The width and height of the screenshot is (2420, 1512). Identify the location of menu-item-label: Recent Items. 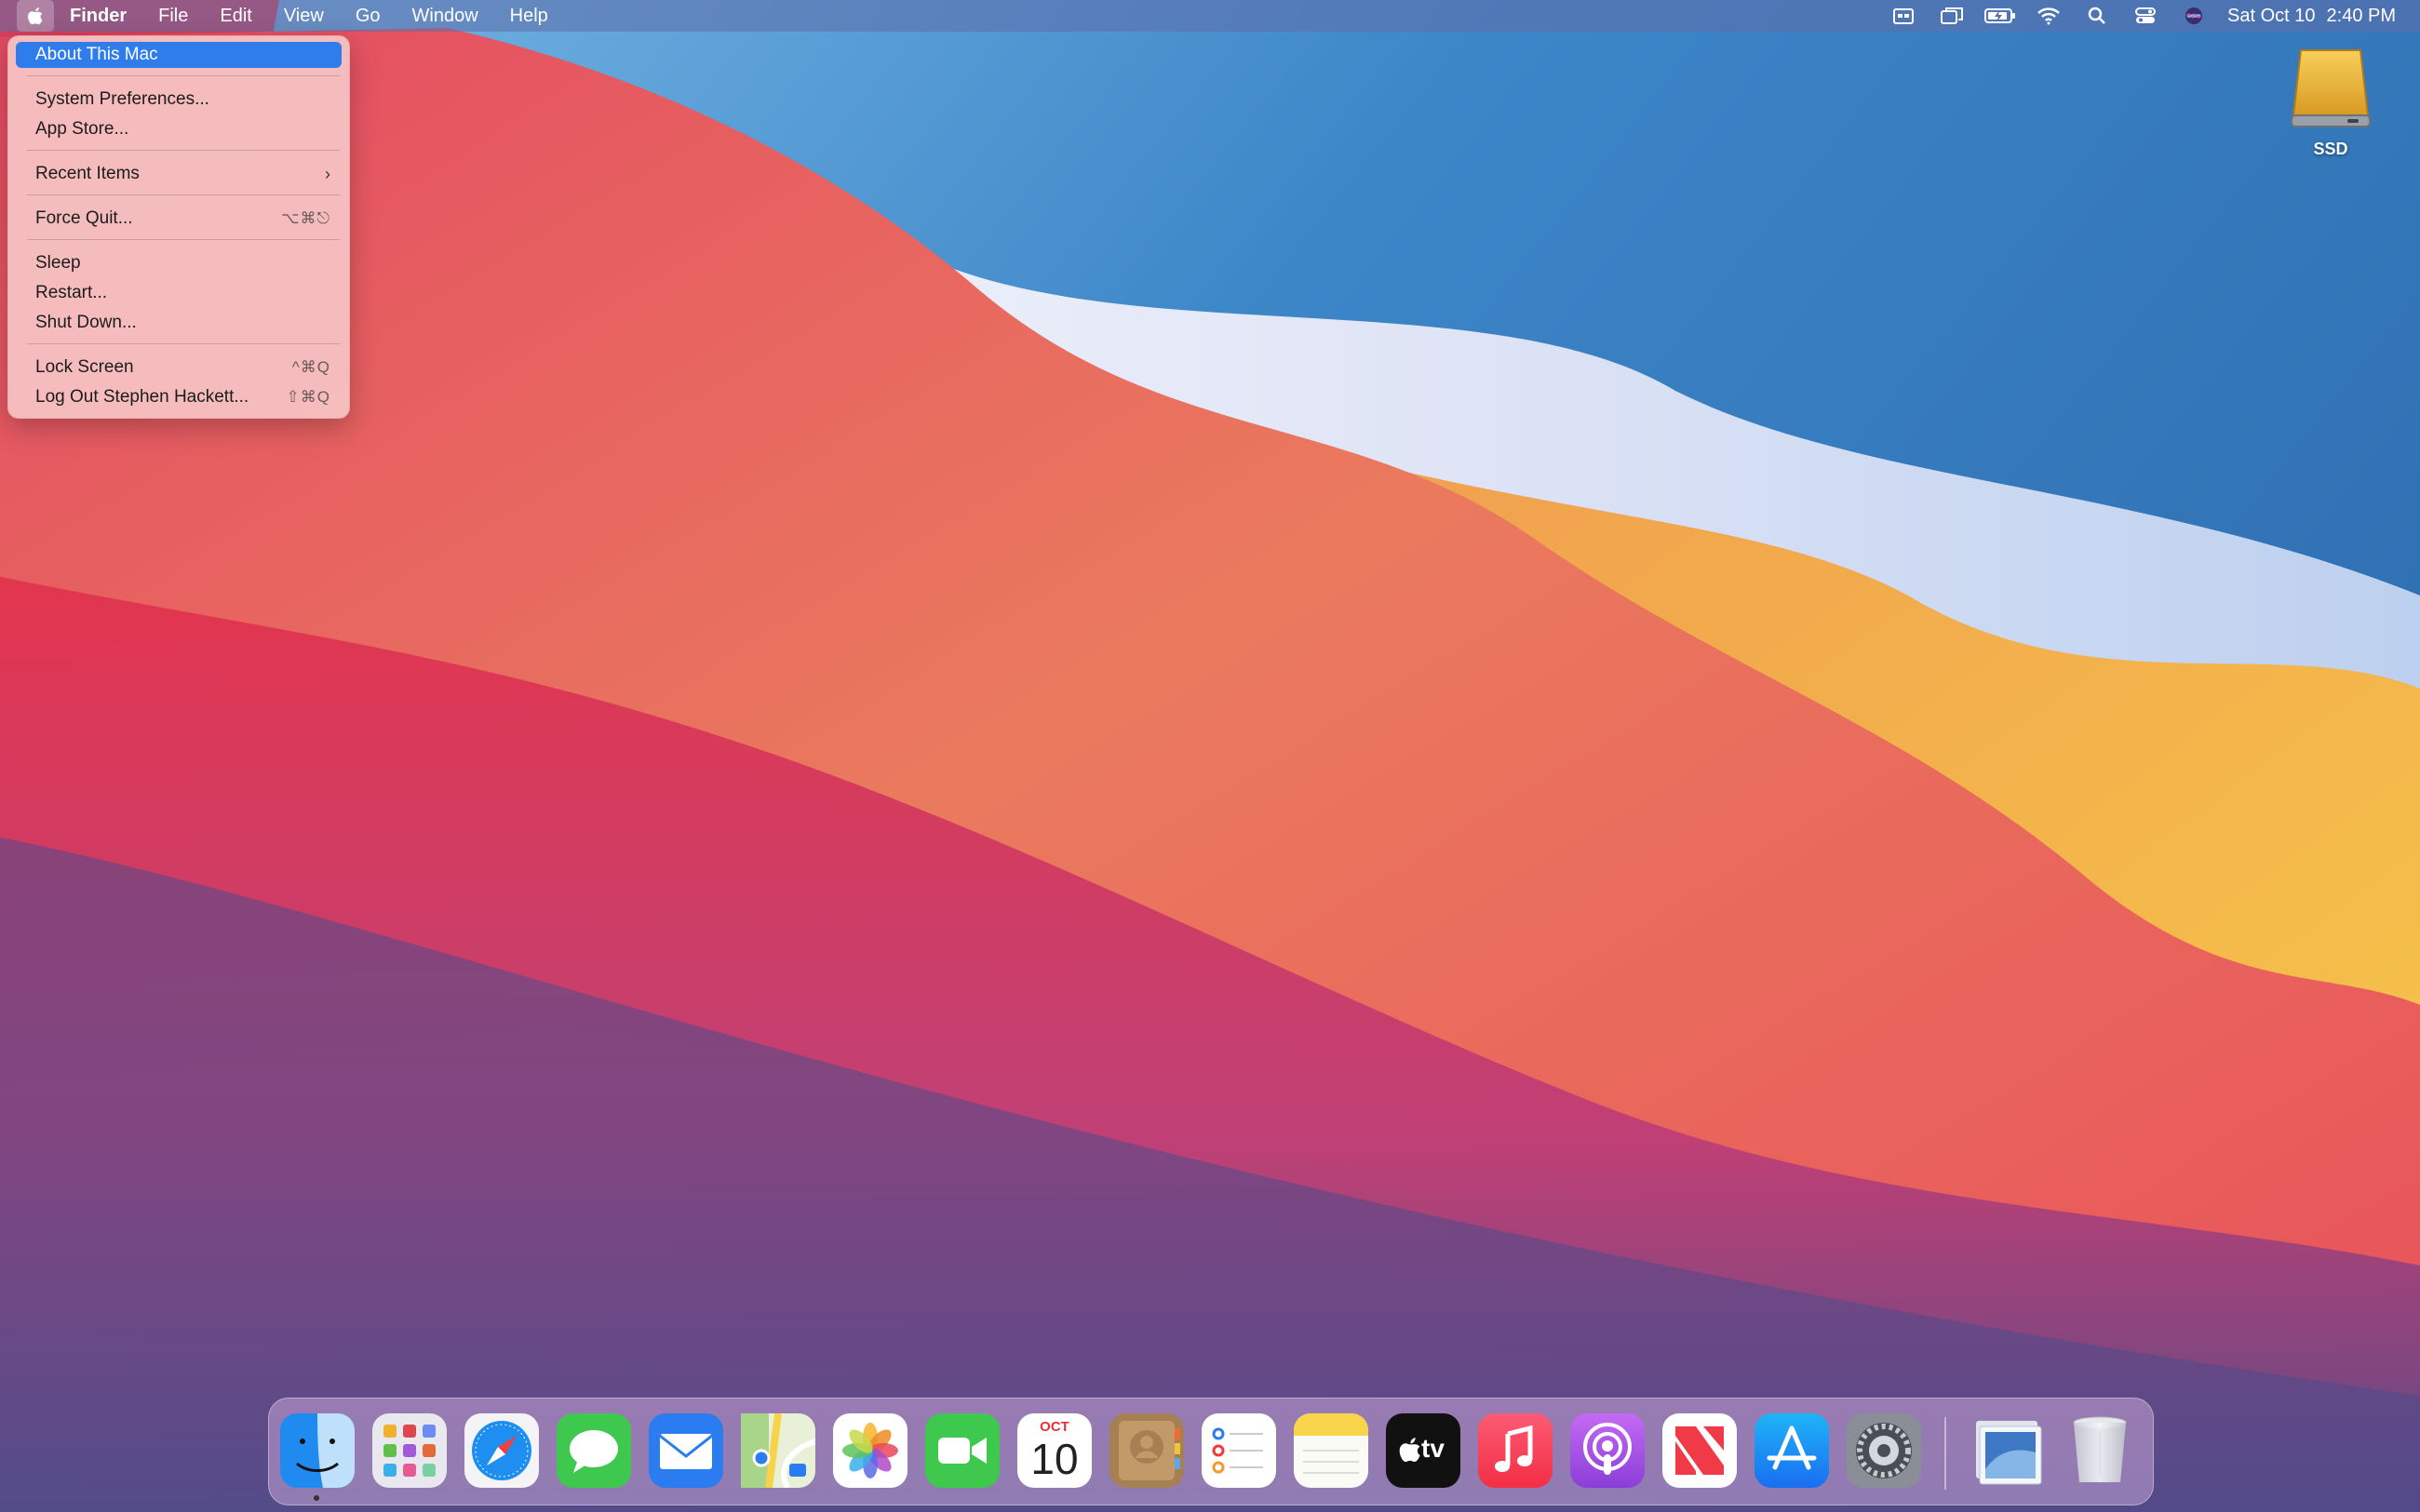
(87, 173).